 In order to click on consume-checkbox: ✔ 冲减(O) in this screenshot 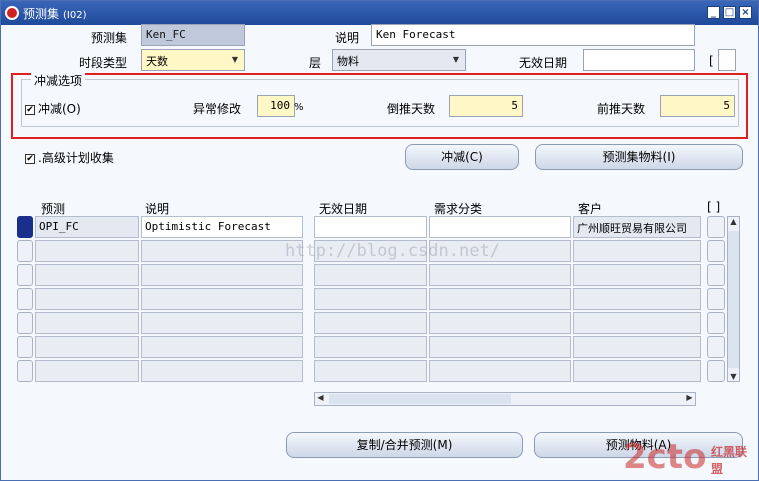, I will do `click(53, 108)`.